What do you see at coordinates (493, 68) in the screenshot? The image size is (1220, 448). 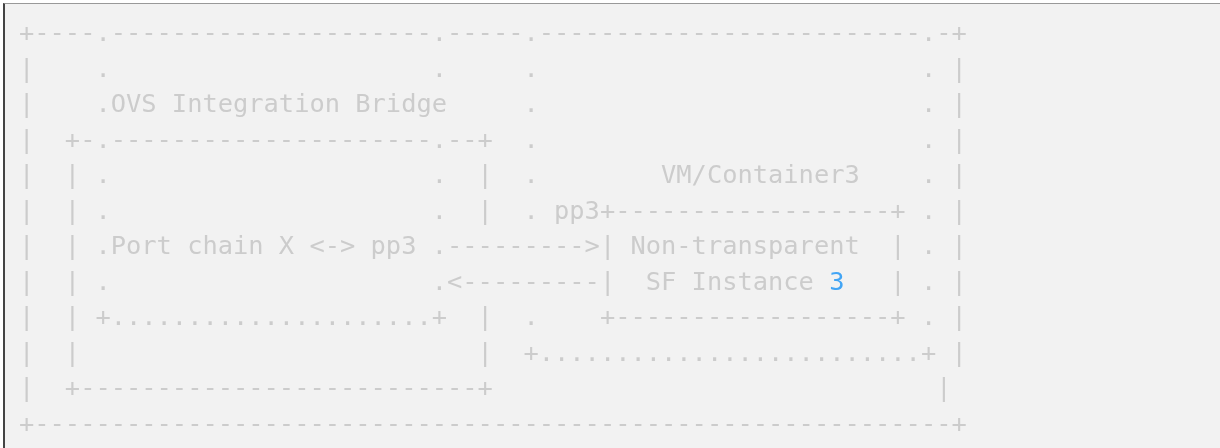 I see `code-line: | . . . . |` at bounding box center [493, 68].